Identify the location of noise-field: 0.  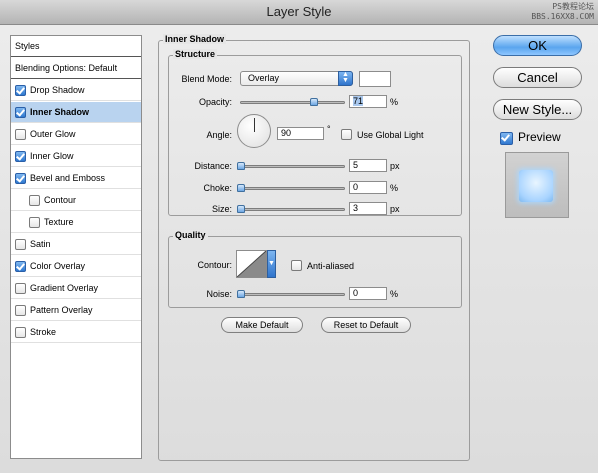
(368, 293).